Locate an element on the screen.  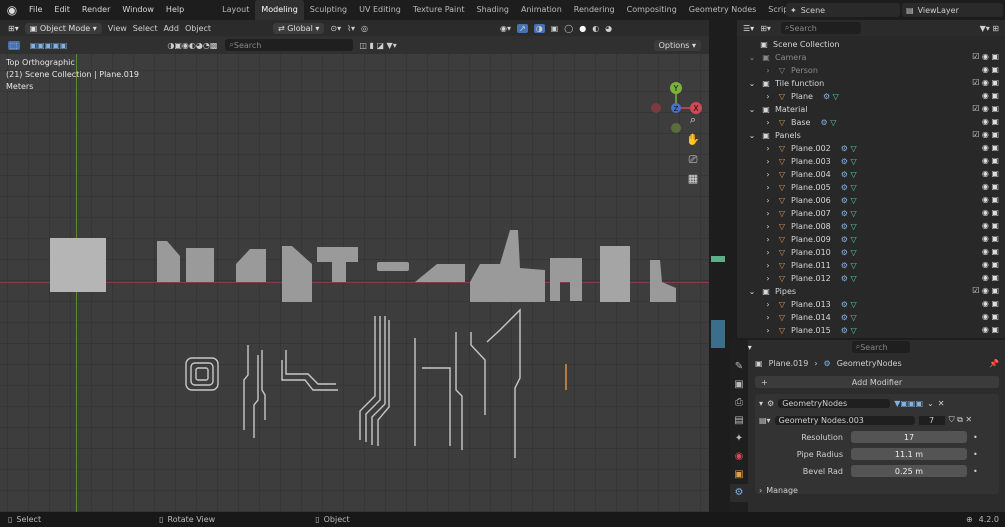
outliner-row: › ▽ Person ◉ ▣ is located at coordinates (871, 70).